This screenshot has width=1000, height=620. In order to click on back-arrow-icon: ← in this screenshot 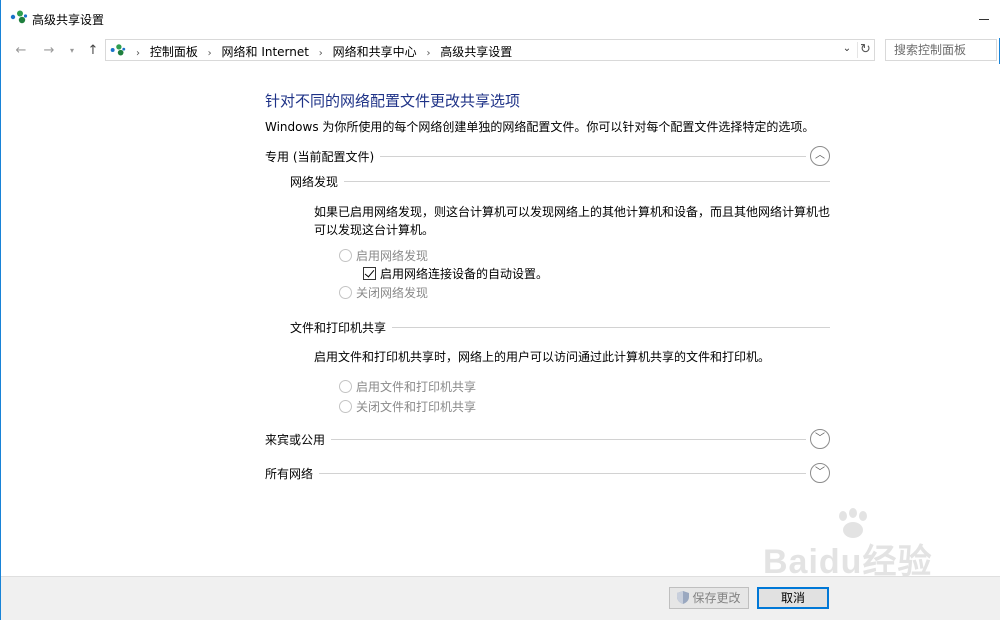, I will do `click(21, 51)`.